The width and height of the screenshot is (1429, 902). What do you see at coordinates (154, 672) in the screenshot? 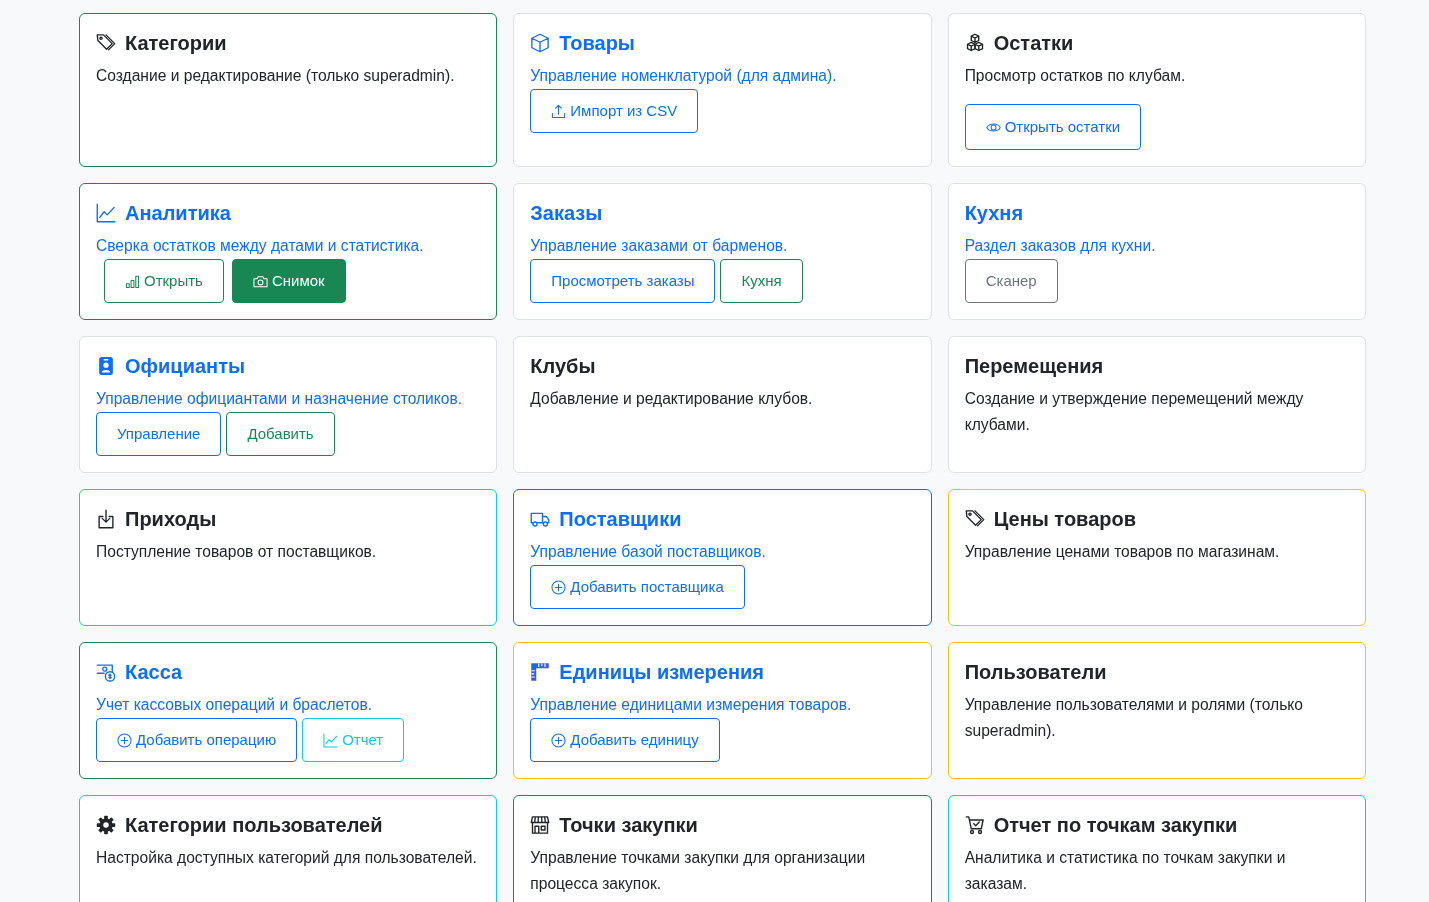
I see `card-title: Касса` at bounding box center [154, 672].